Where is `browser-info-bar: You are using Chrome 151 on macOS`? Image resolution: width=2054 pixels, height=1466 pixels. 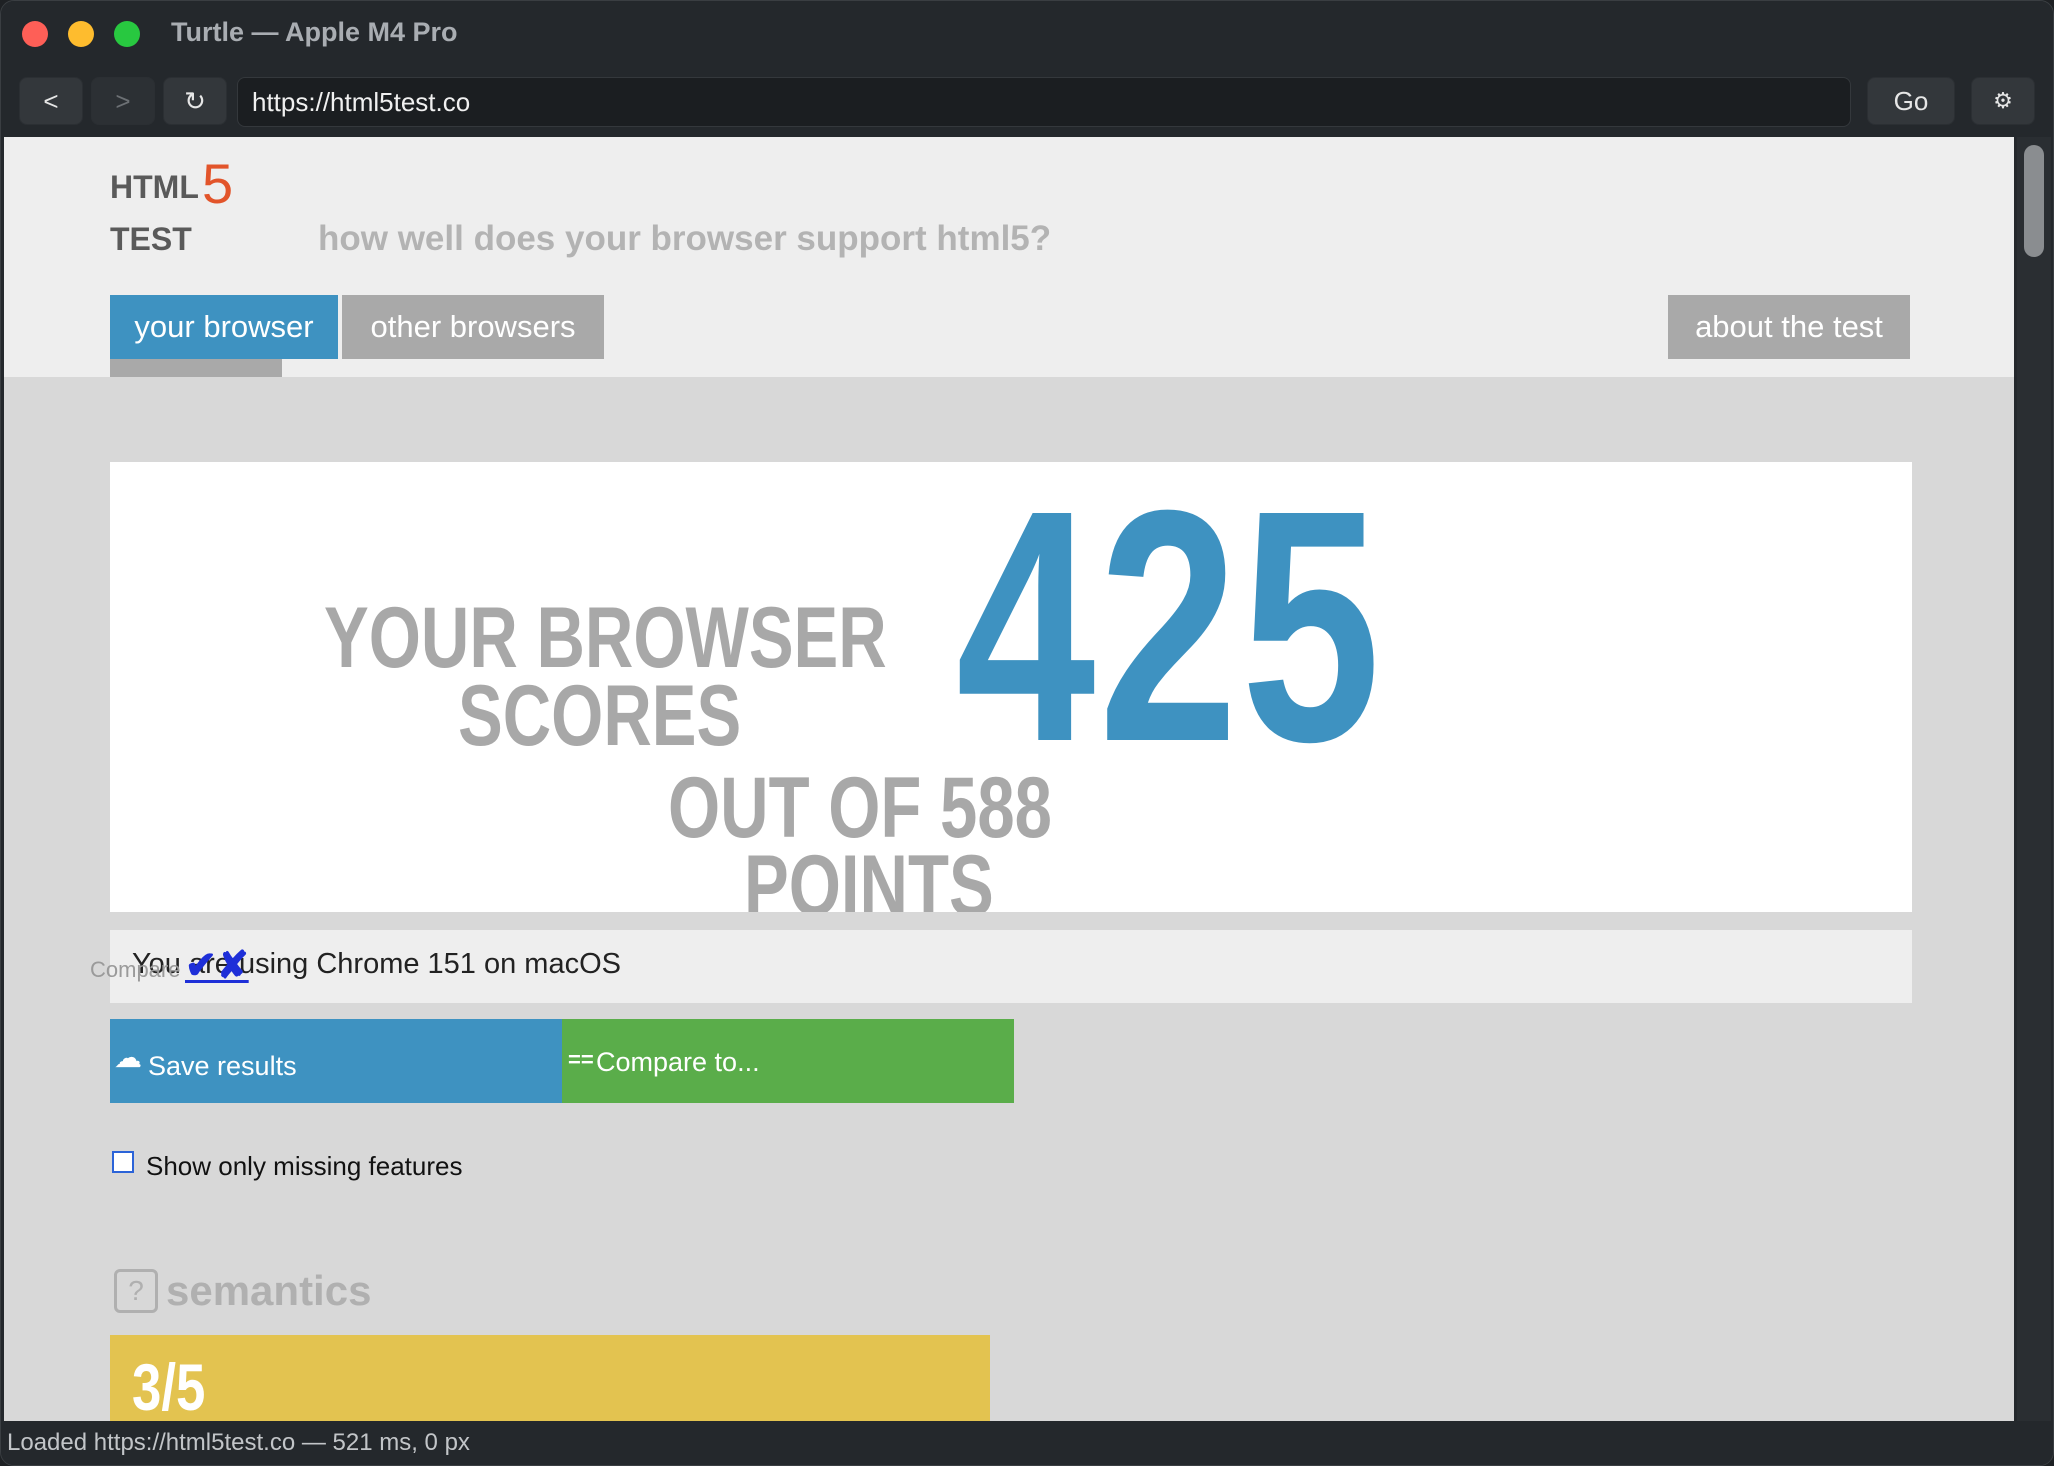
browser-info-bar: You are using Chrome 151 on macOS is located at coordinates (1011, 966).